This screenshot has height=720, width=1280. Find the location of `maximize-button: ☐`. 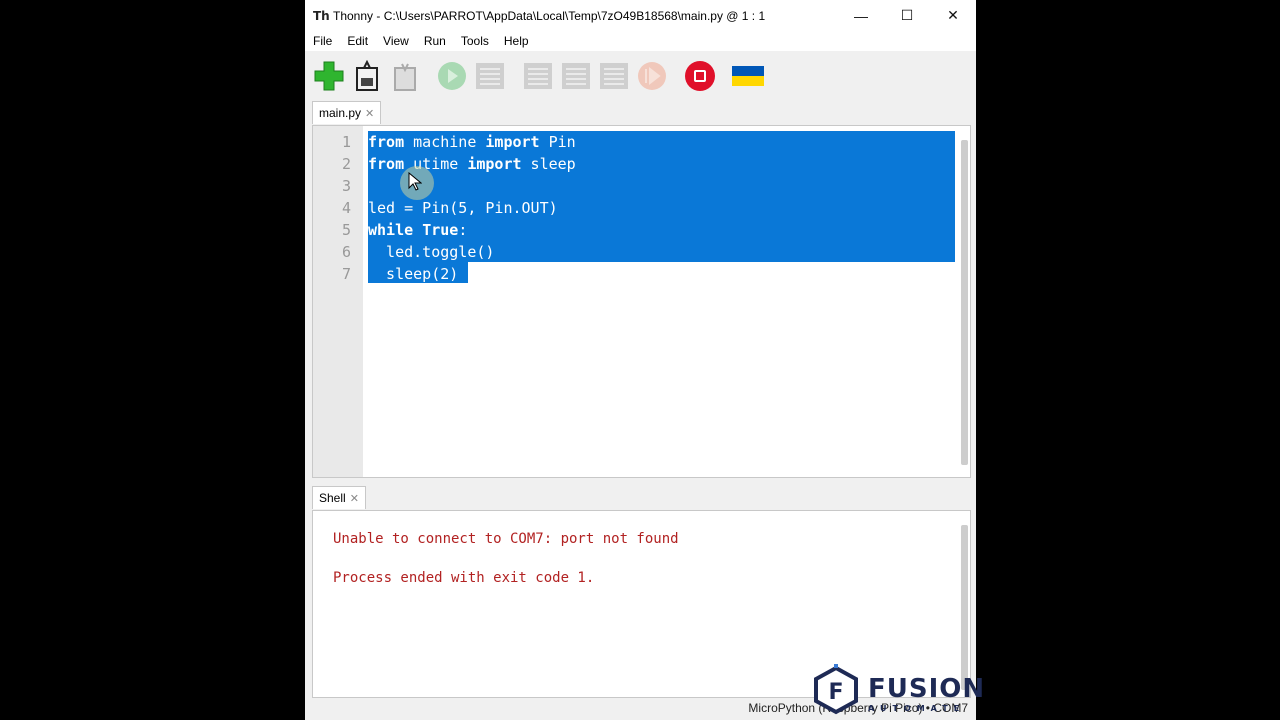

maximize-button: ☐ is located at coordinates (907, 15).